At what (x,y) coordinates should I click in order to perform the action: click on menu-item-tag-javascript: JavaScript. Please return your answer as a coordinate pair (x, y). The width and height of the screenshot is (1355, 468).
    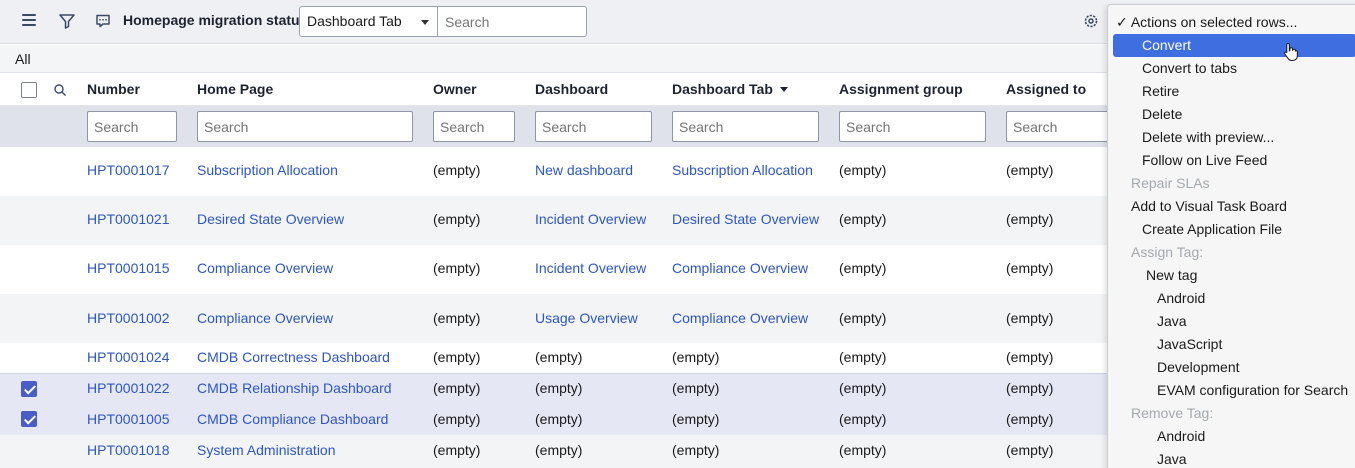
    Looking at the image, I should click on (1231, 344).